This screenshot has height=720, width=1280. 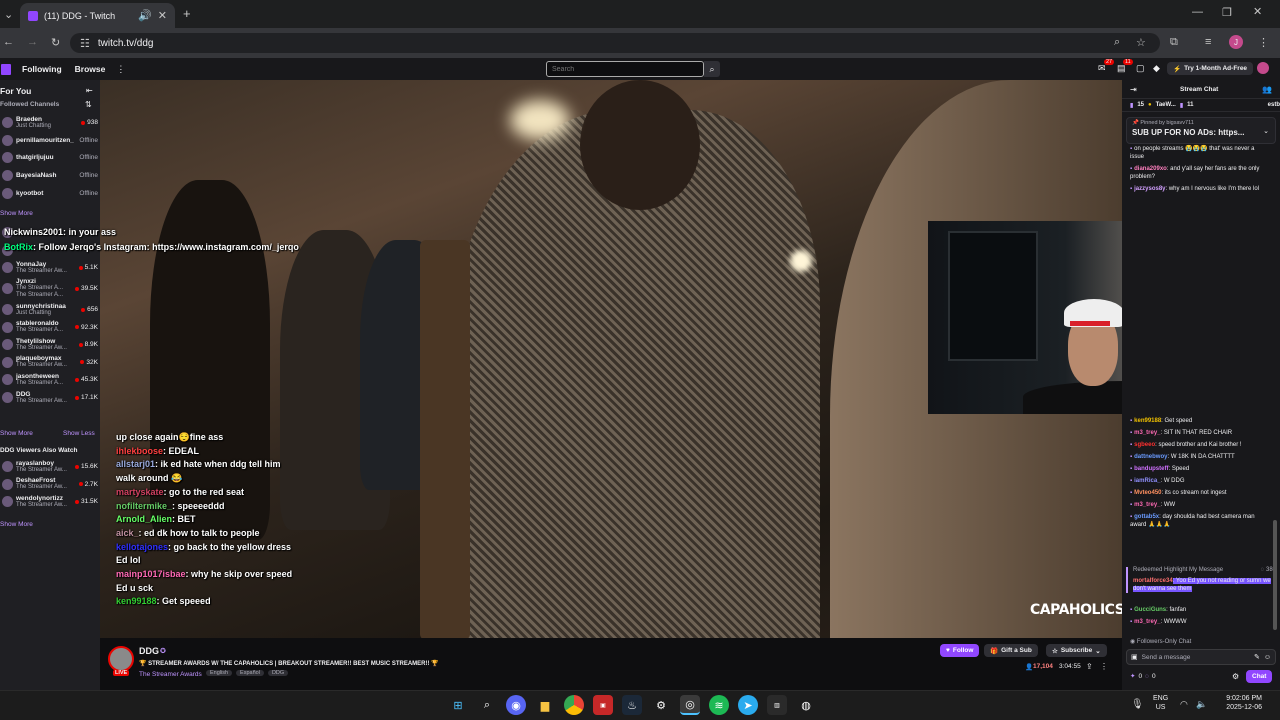 I want to click on sort-icon: ⇅, so click(x=88, y=104).